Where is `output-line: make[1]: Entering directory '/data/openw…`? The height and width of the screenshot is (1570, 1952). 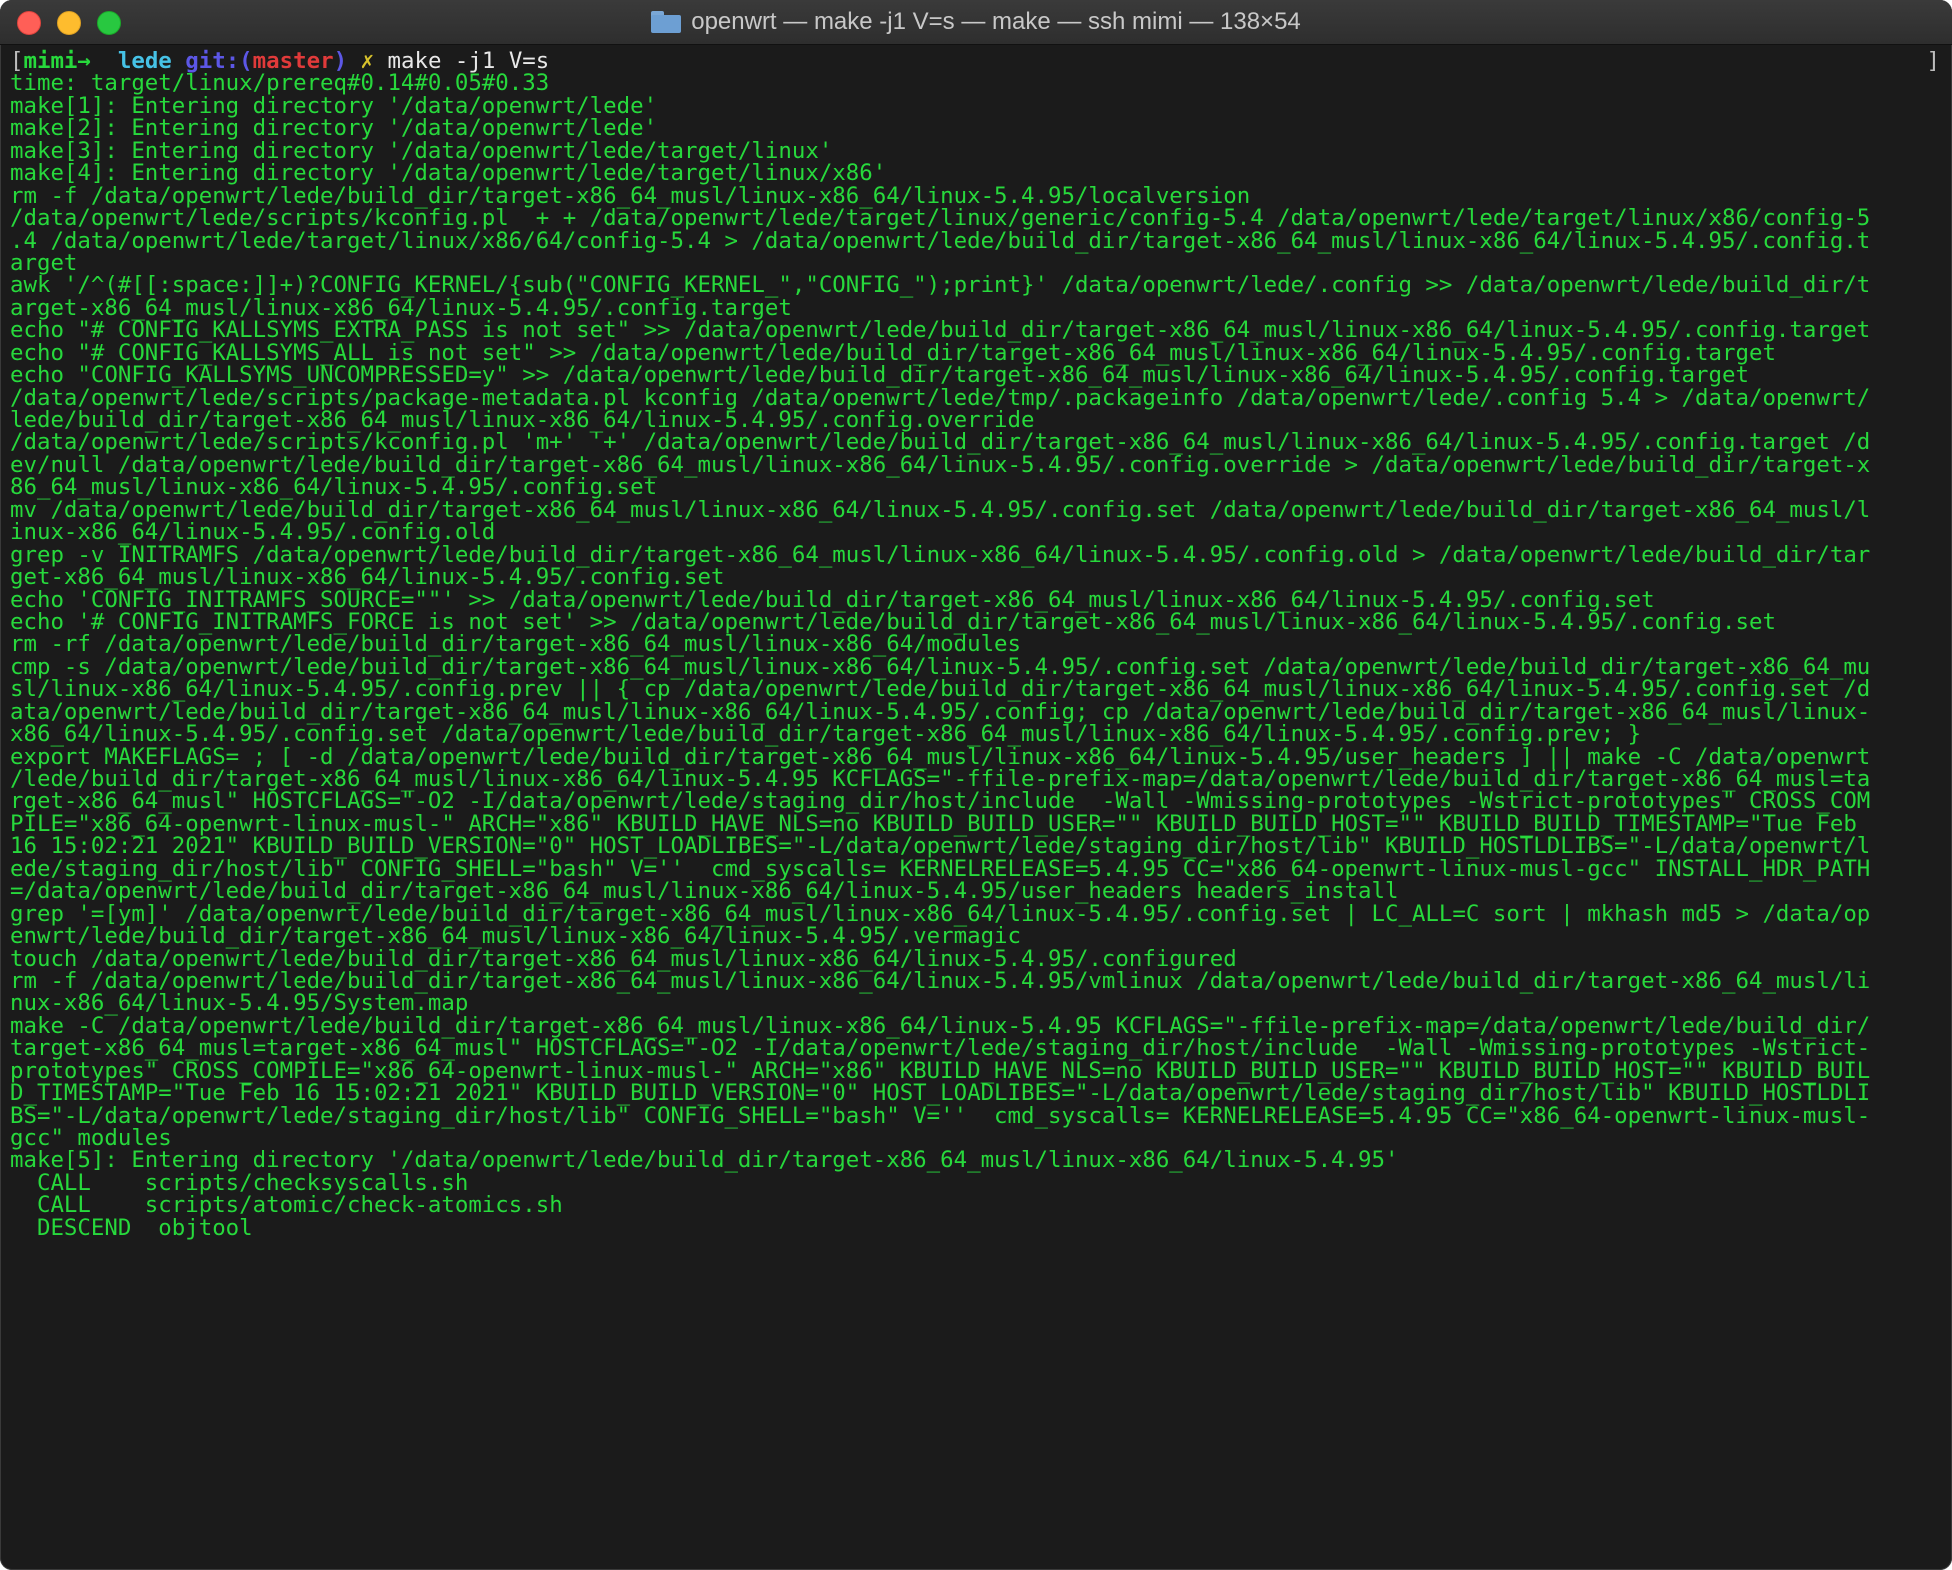
output-line: make[1]: Entering directory '/data/openw… is located at coordinates (334, 105).